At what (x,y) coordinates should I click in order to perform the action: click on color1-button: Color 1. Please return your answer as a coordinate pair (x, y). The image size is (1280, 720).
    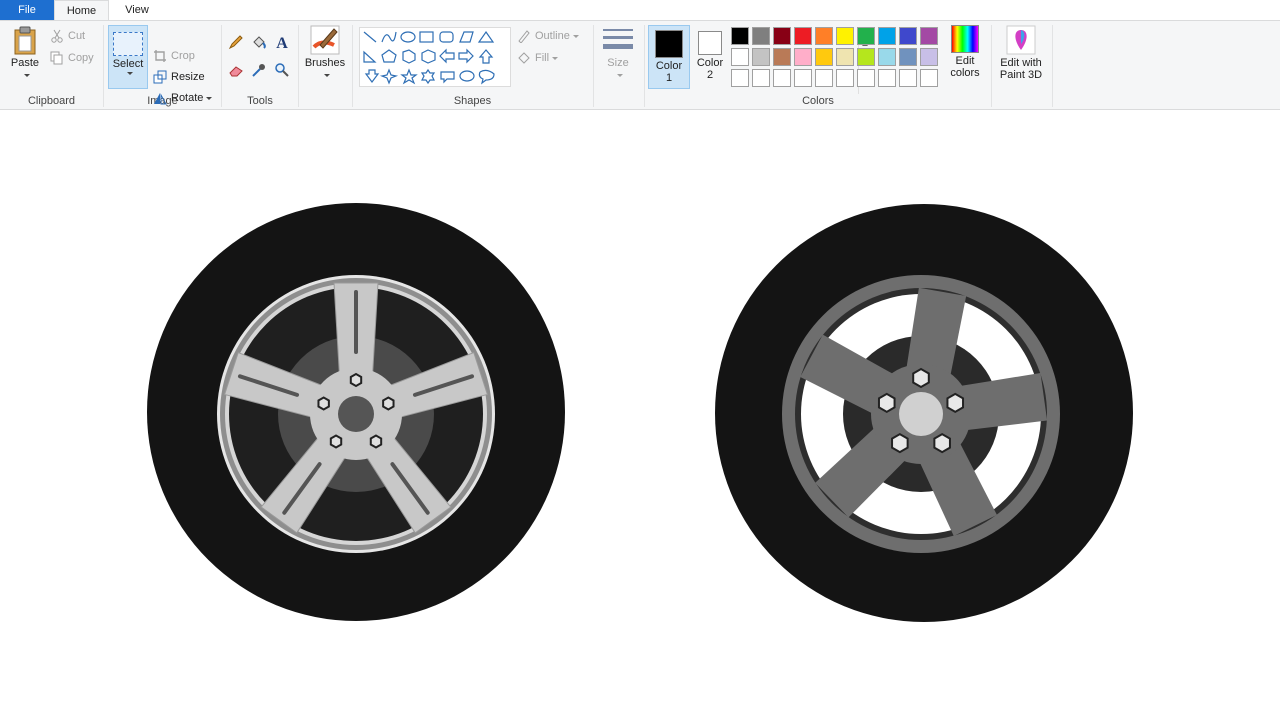
    Looking at the image, I should click on (669, 57).